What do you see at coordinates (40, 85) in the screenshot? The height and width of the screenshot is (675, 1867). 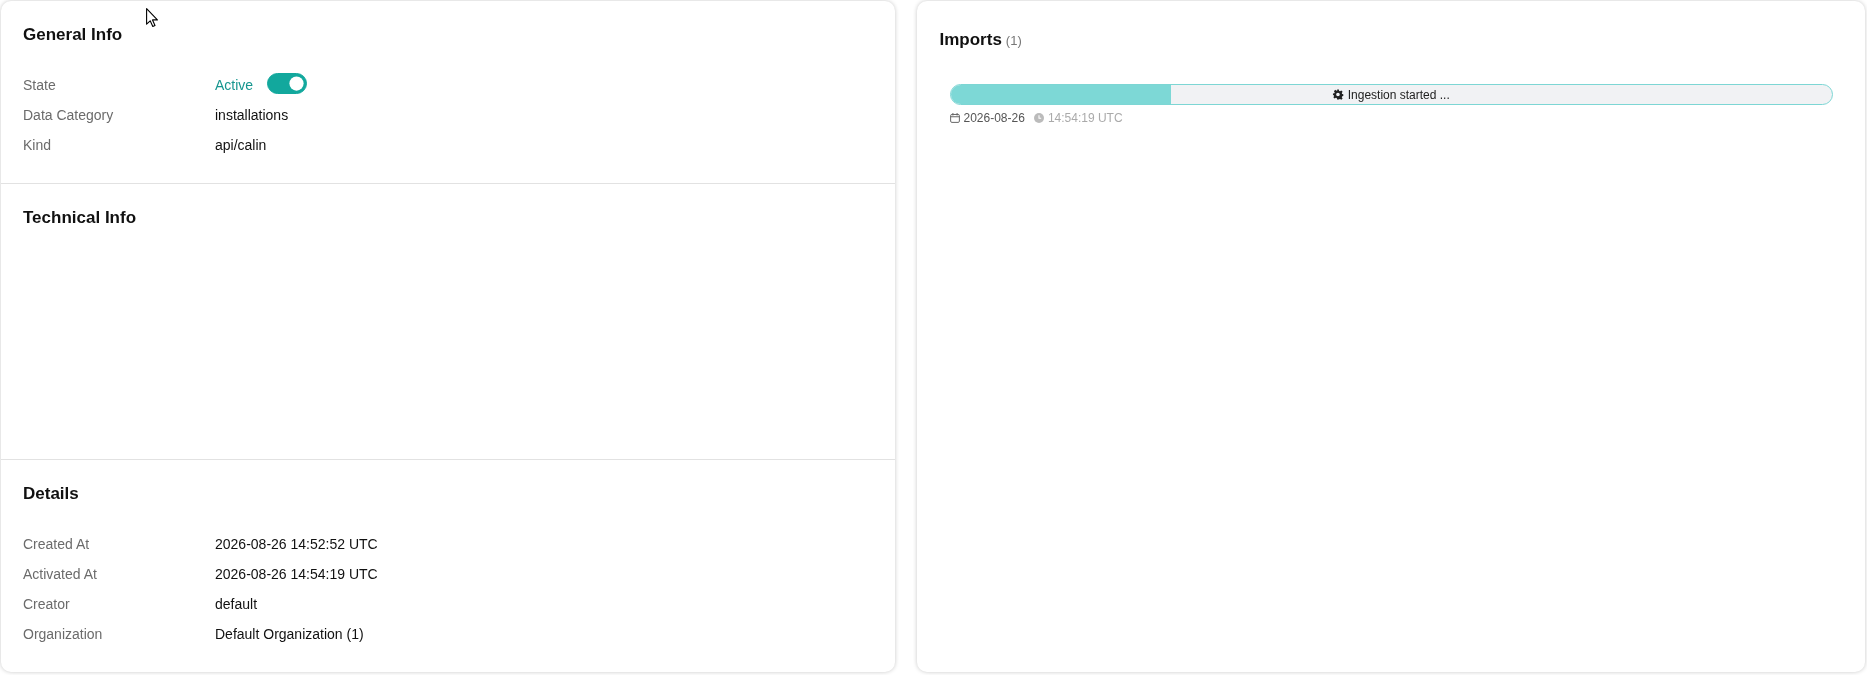 I see `field-label: State` at bounding box center [40, 85].